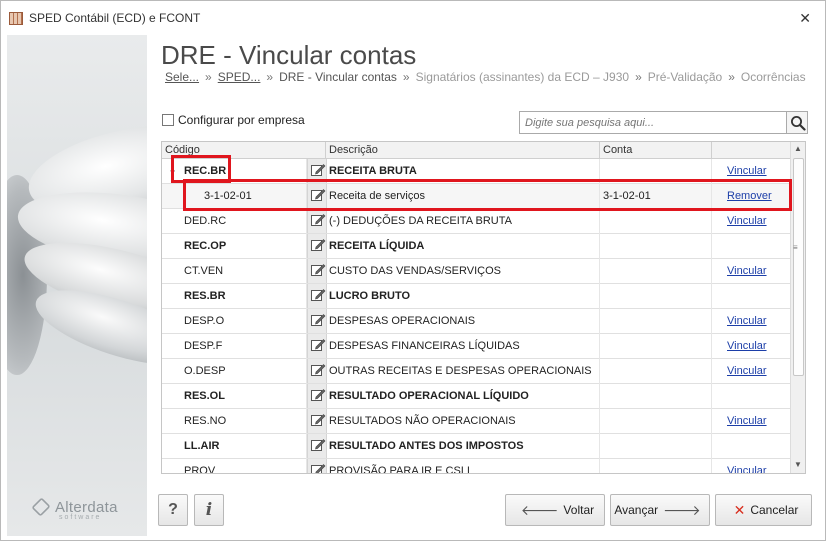 This screenshot has height=541, width=826. I want to click on page-title: DRE - Vincular contas, so click(289, 55).